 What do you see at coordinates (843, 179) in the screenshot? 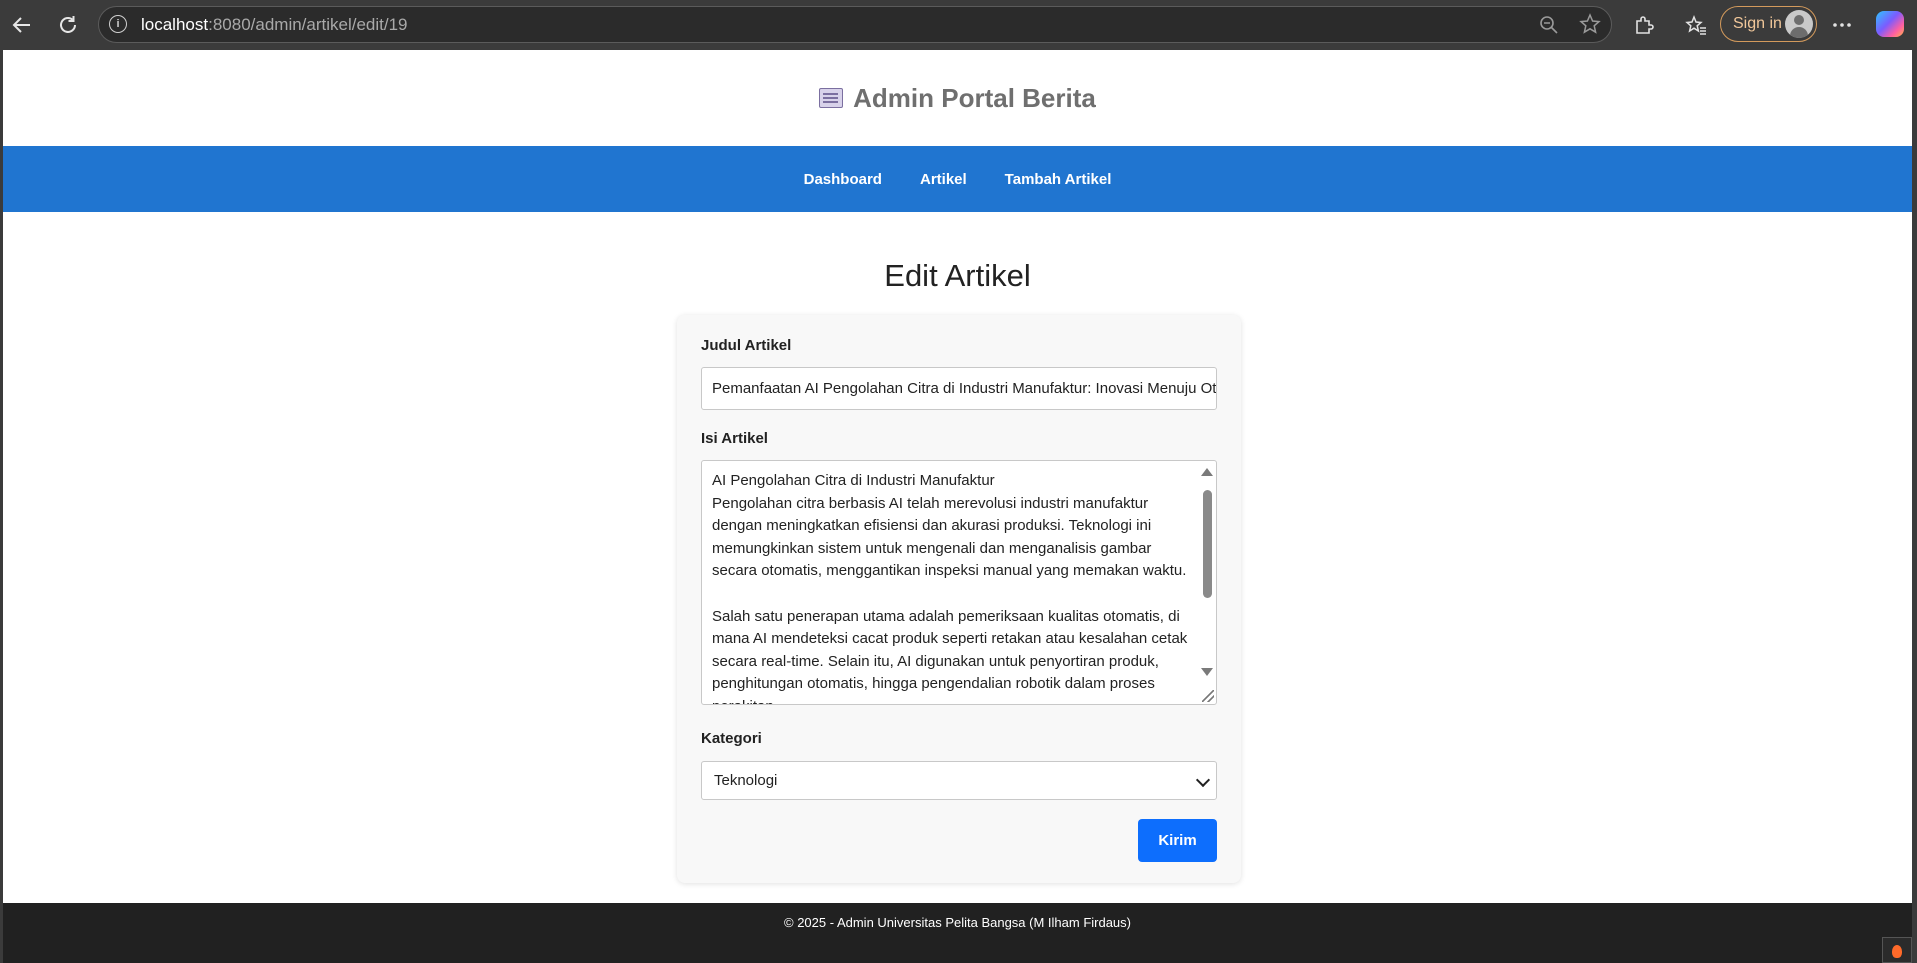
I see `nav-dashboard: Dashboard` at bounding box center [843, 179].